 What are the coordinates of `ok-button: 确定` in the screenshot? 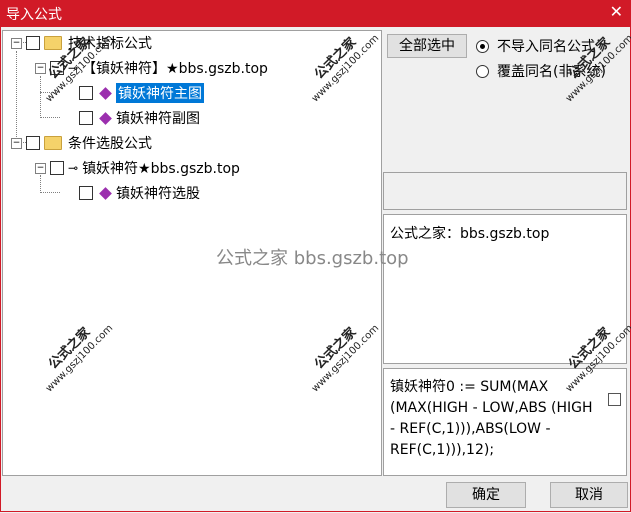 It's located at (486, 495).